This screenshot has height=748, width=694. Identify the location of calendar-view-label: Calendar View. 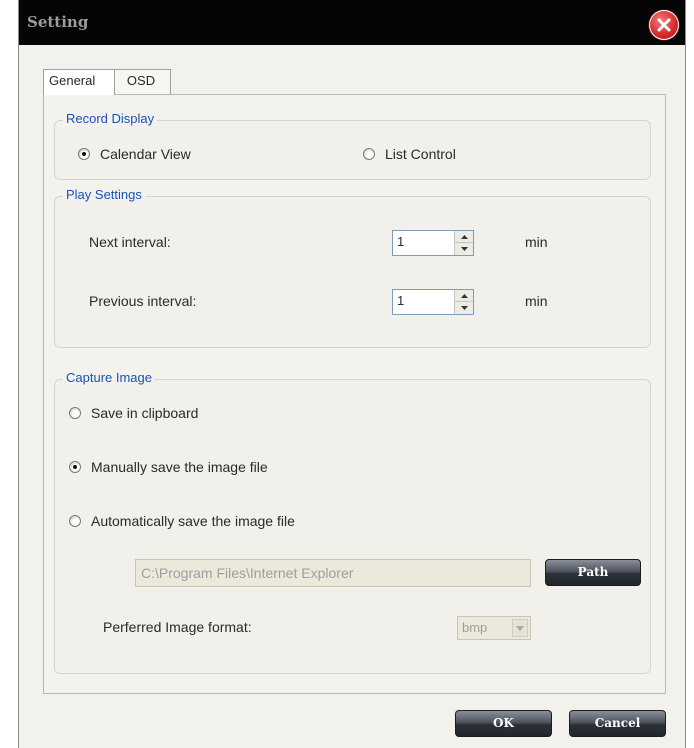
(145, 154).